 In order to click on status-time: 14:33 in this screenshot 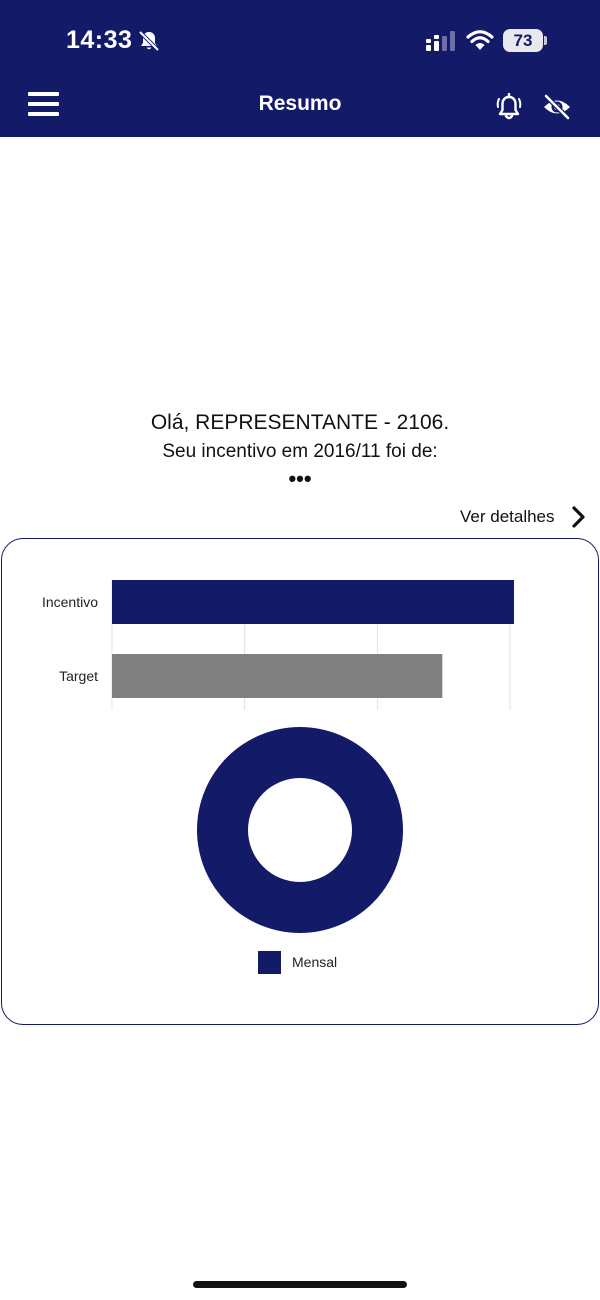, I will do `click(99, 40)`.